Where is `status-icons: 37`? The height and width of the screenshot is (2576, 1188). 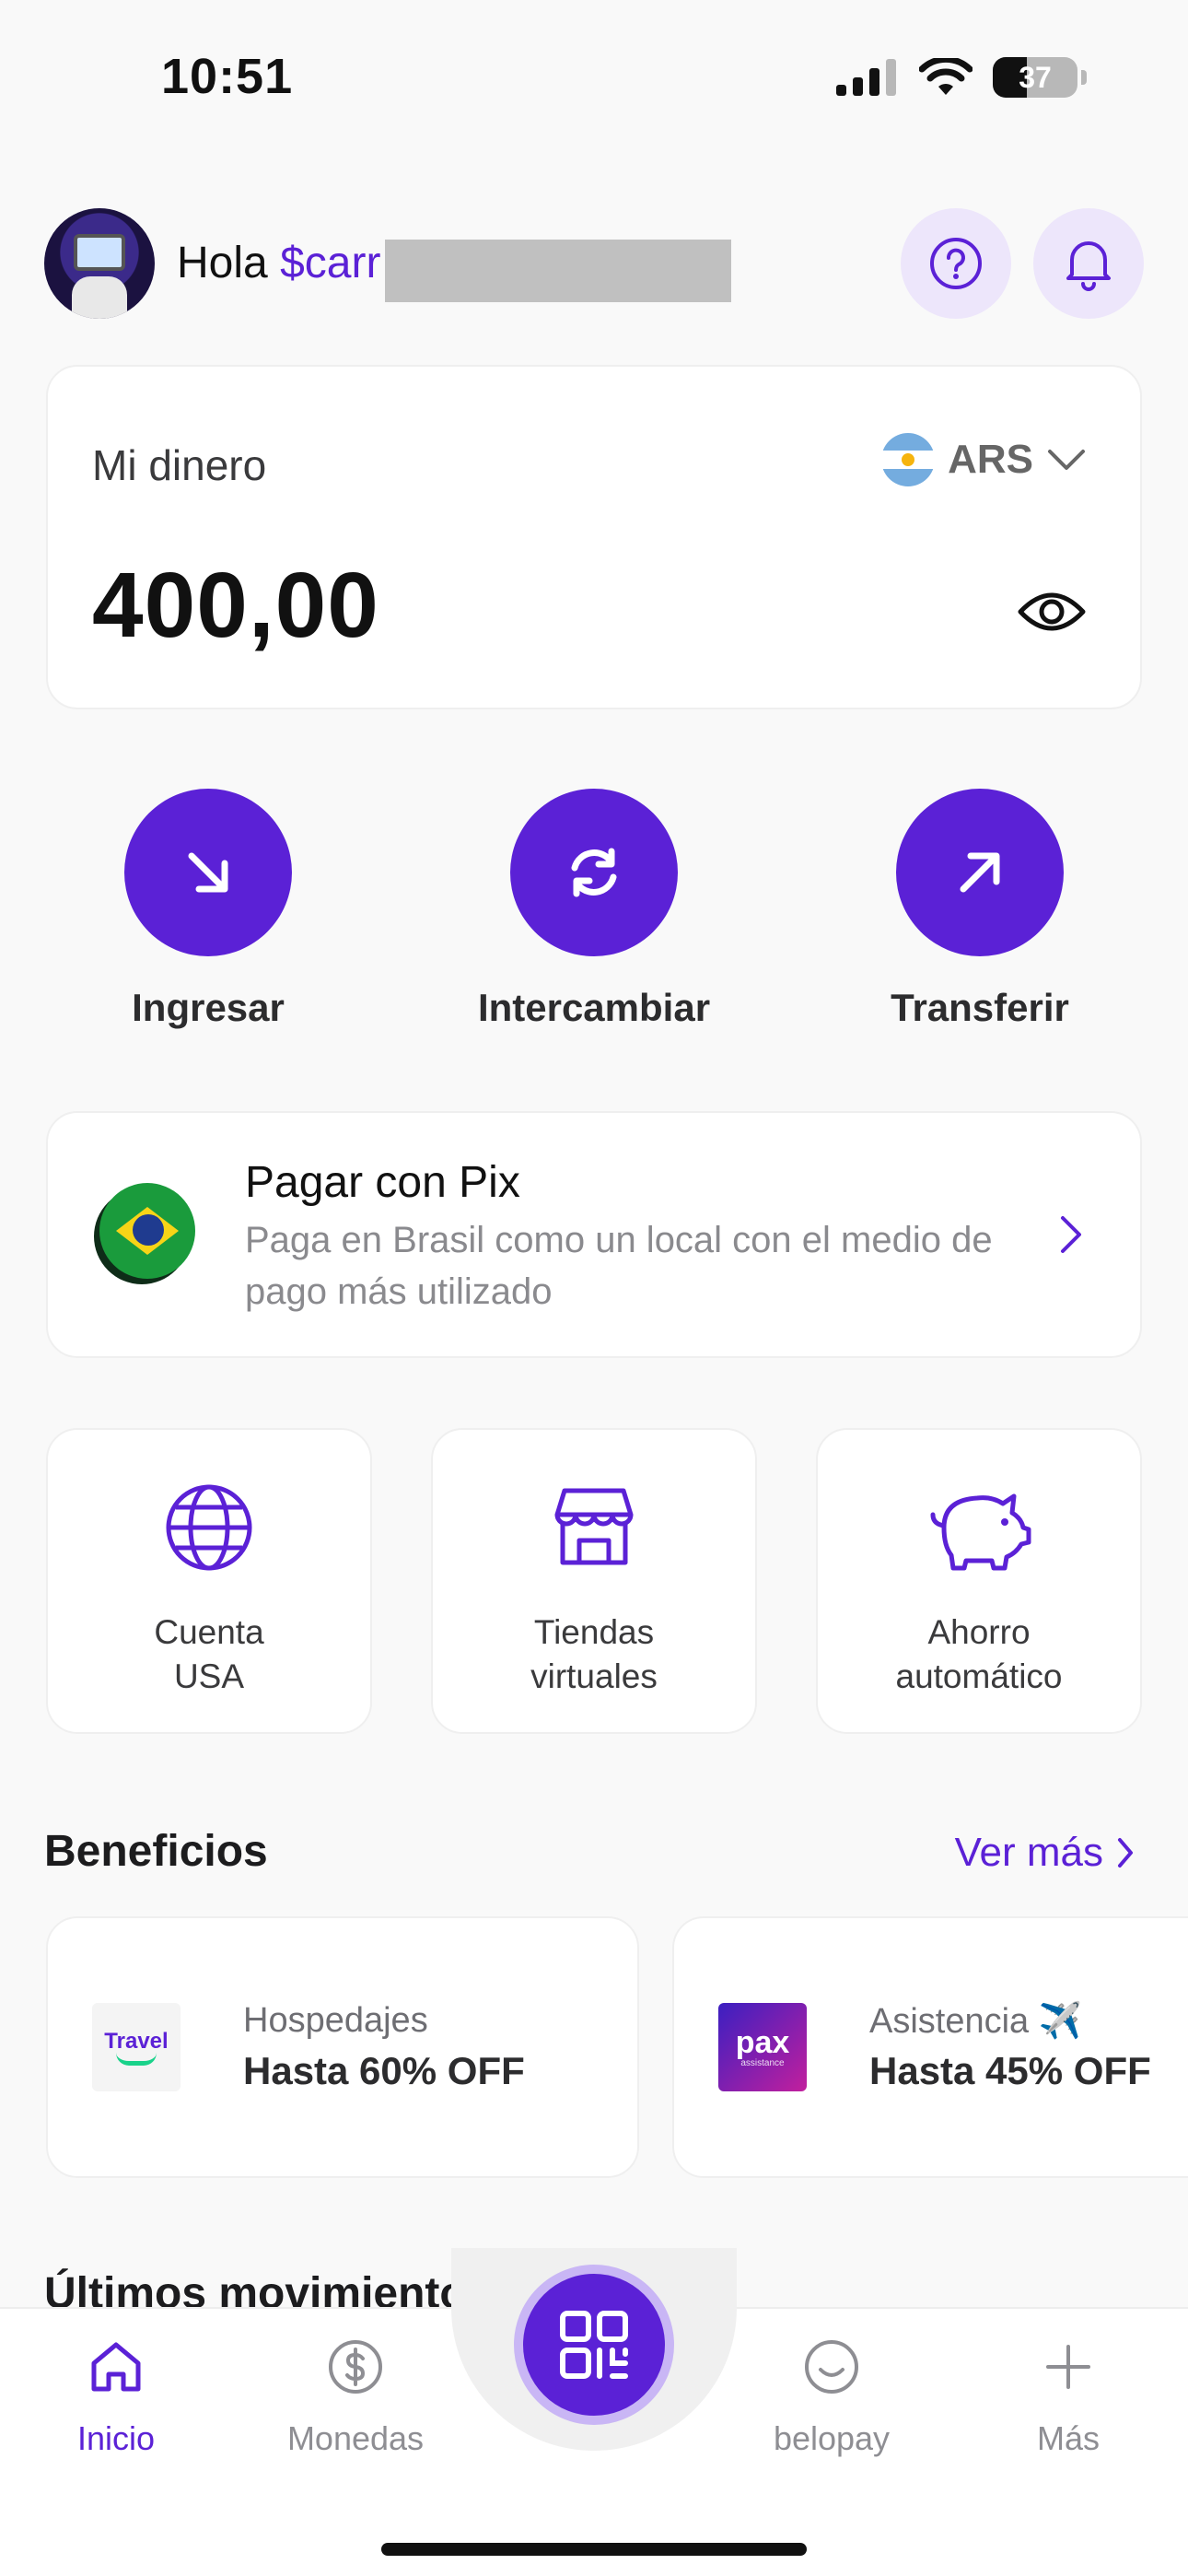
status-icons: 37 is located at coordinates (961, 77).